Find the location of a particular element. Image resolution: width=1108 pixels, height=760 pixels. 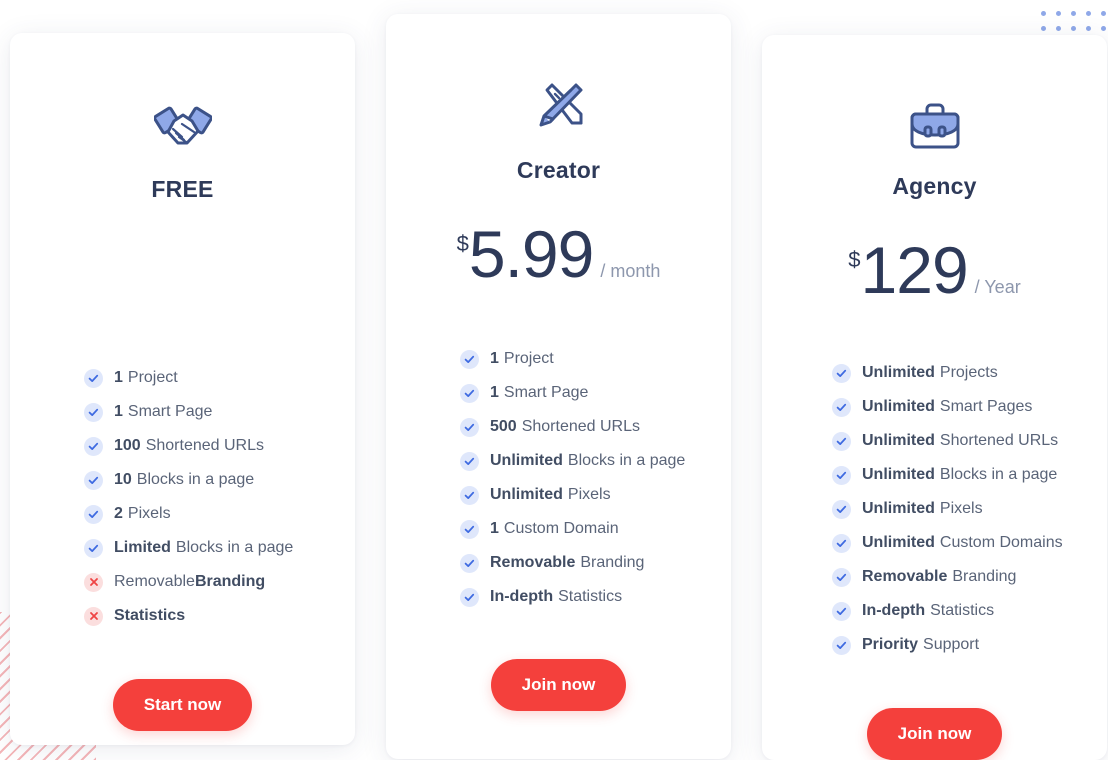

cta-container: Start now is located at coordinates (182, 705).